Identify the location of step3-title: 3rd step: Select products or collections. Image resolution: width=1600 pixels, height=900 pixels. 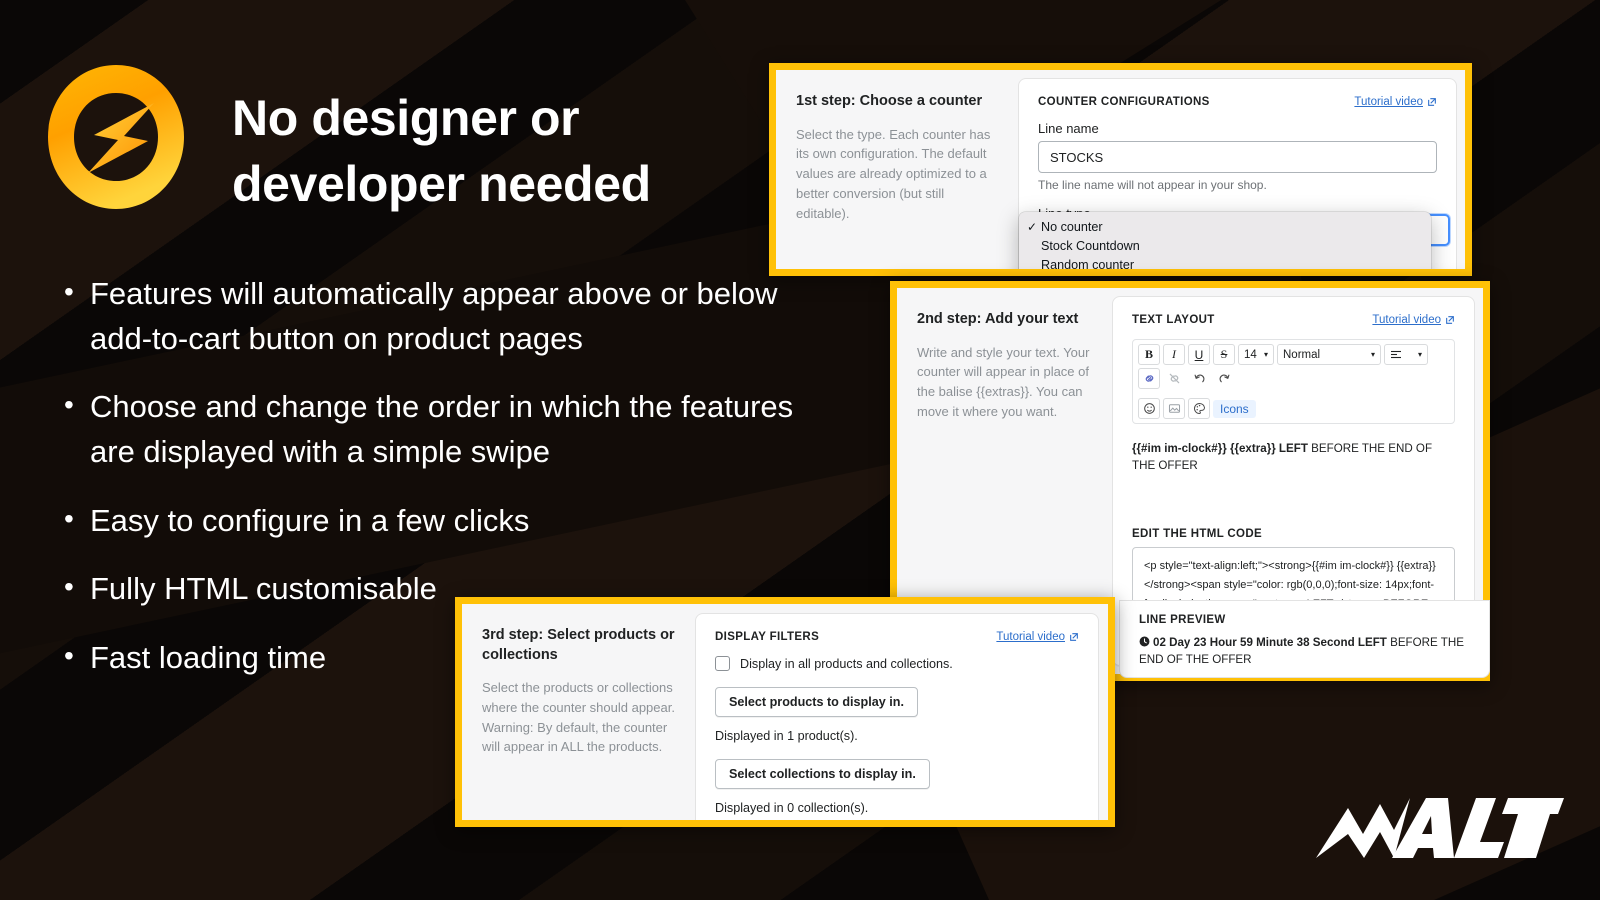
(578, 645).